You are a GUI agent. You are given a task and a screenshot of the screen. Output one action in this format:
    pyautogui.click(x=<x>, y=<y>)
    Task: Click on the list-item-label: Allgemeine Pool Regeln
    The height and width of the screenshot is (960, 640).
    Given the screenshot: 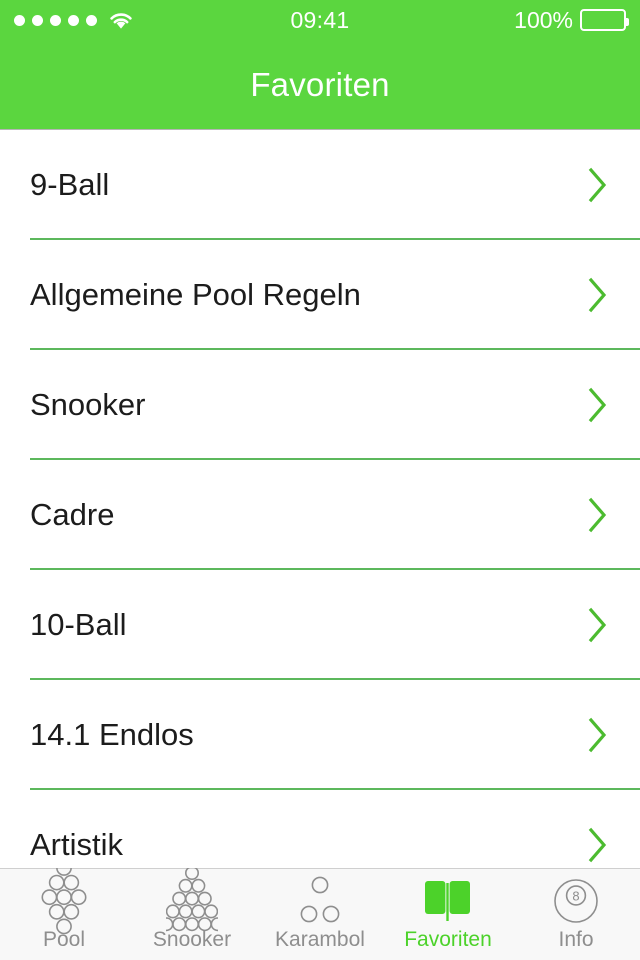 What is the action you would take?
    pyautogui.click(x=195, y=294)
    